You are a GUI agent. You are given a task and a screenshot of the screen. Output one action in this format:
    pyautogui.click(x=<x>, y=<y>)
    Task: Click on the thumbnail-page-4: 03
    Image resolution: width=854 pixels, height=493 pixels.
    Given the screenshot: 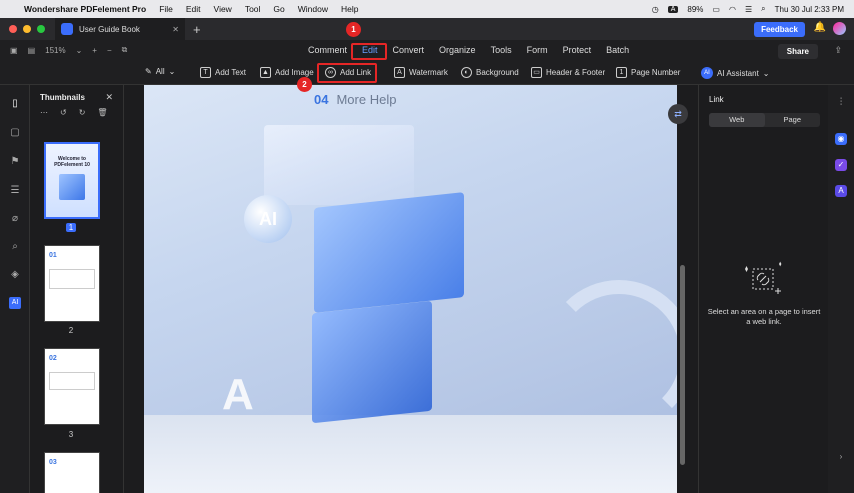 What is the action you would take?
    pyautogui.click(x=72, y=472)
    